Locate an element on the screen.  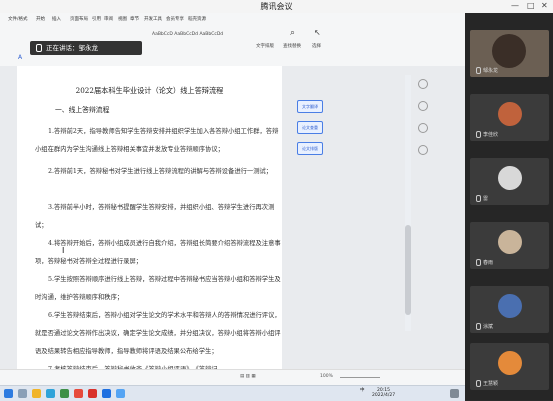
speaking-indicator: 正在讲话：邹永龙 is located at coordinates (86, 48).